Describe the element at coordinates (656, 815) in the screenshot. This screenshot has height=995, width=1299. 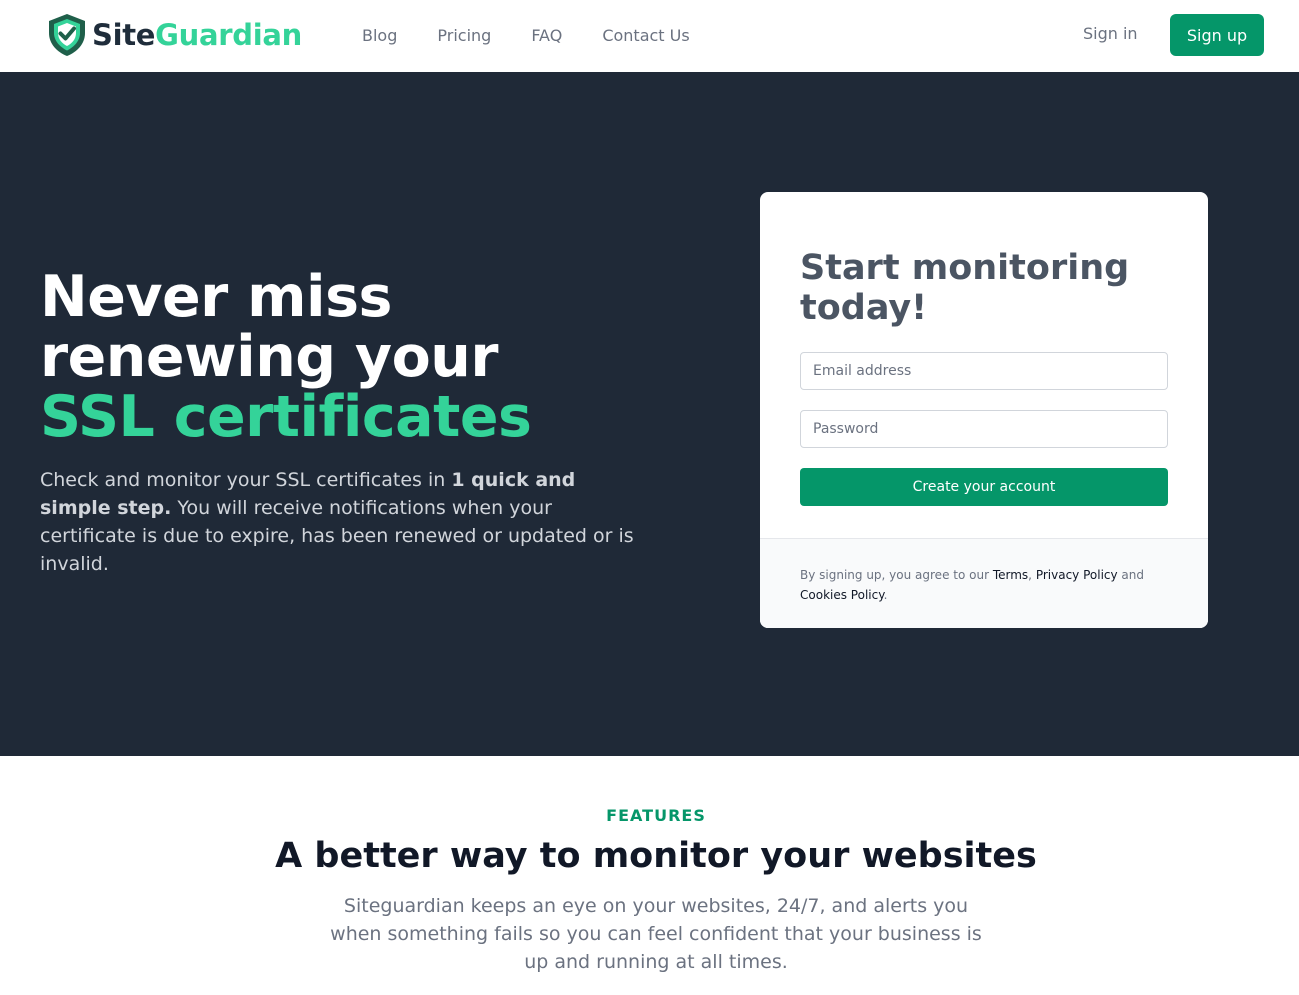
I see `features-eyebrow: FEATURES` at that location.